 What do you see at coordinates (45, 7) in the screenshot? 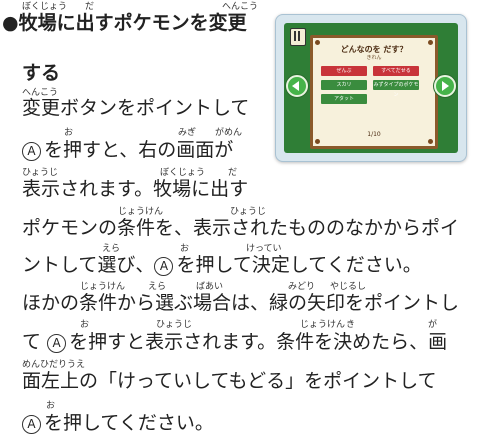
I see `ruby-bokujou: ぼくじょう` at bounding box center [45, 7].